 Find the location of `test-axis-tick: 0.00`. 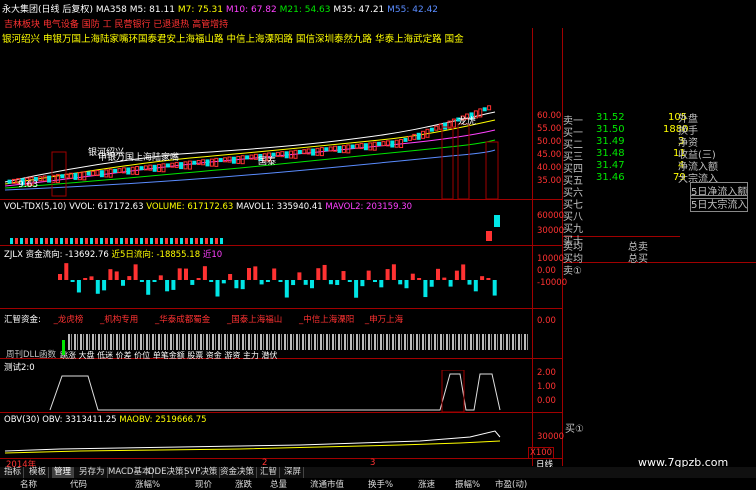

test-axis-tick: 0.00 is located at coordinates (546, 401).